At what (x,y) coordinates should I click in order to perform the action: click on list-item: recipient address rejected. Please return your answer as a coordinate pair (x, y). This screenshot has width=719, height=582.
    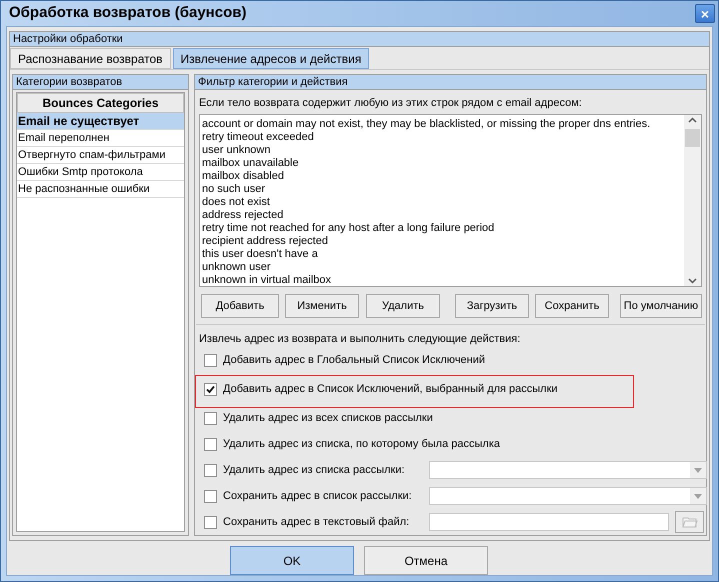
    Looking at the image, I should click on (443, 241).